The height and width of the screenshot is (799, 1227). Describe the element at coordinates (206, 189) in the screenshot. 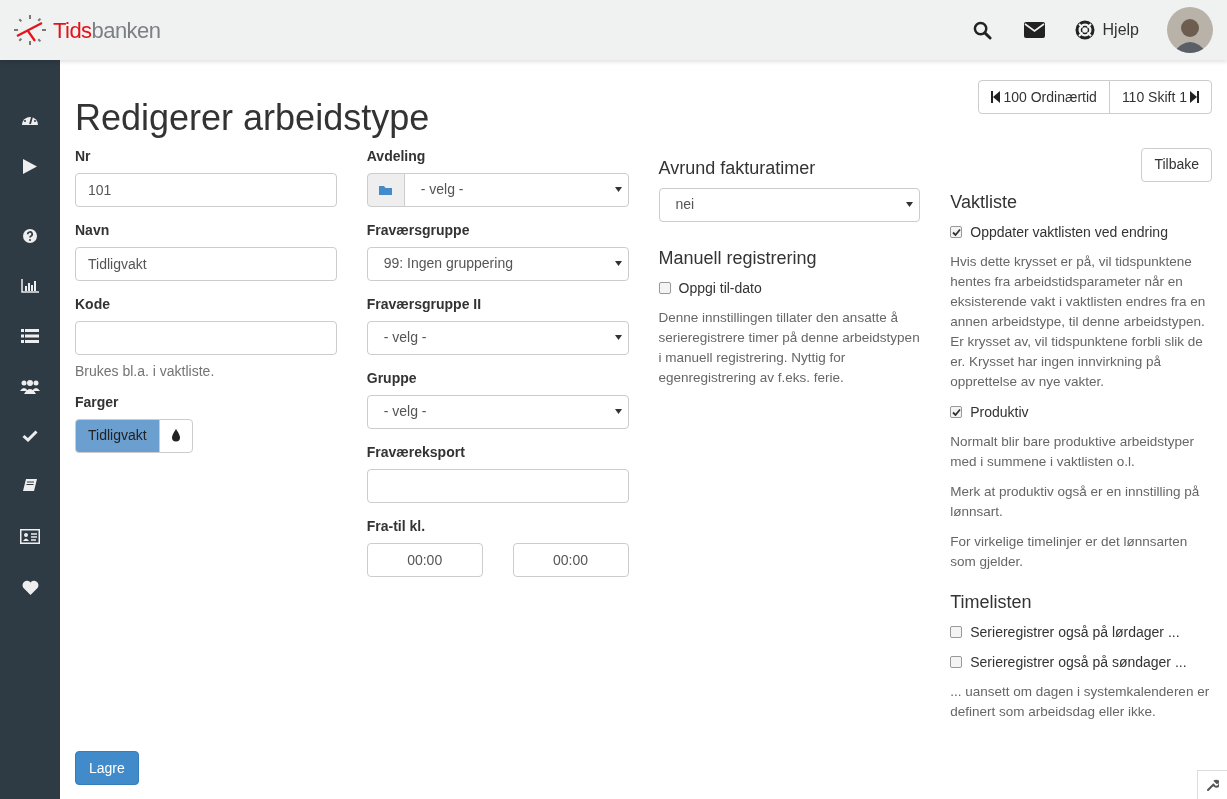

I see `input-field: 101` at that location.